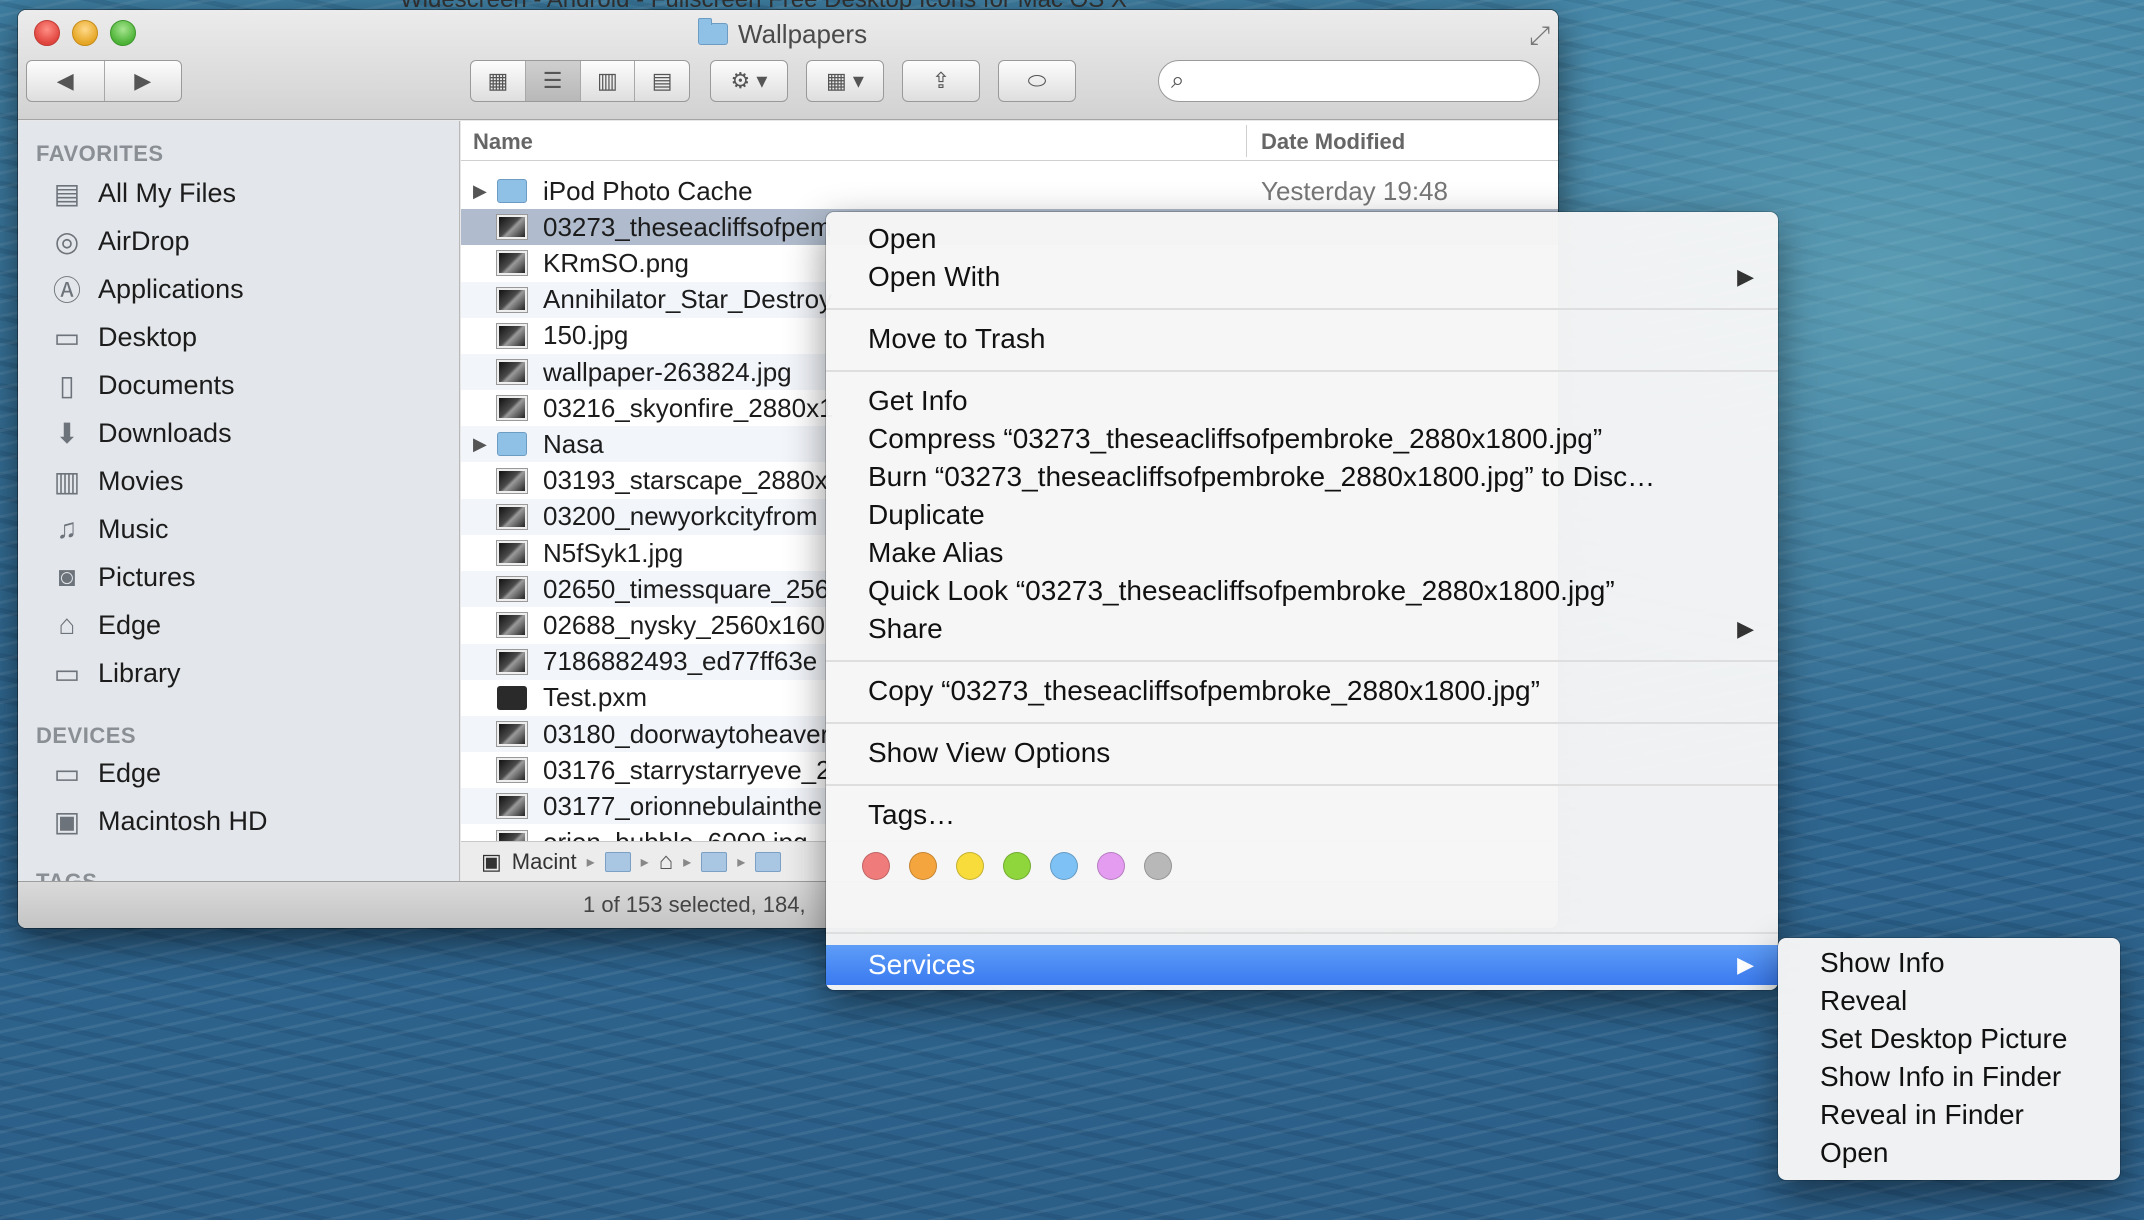 This screenshot has width=2144, height=1220. I want to click on file-name: 03273_theseacliffsofpem, so click(687, 226).